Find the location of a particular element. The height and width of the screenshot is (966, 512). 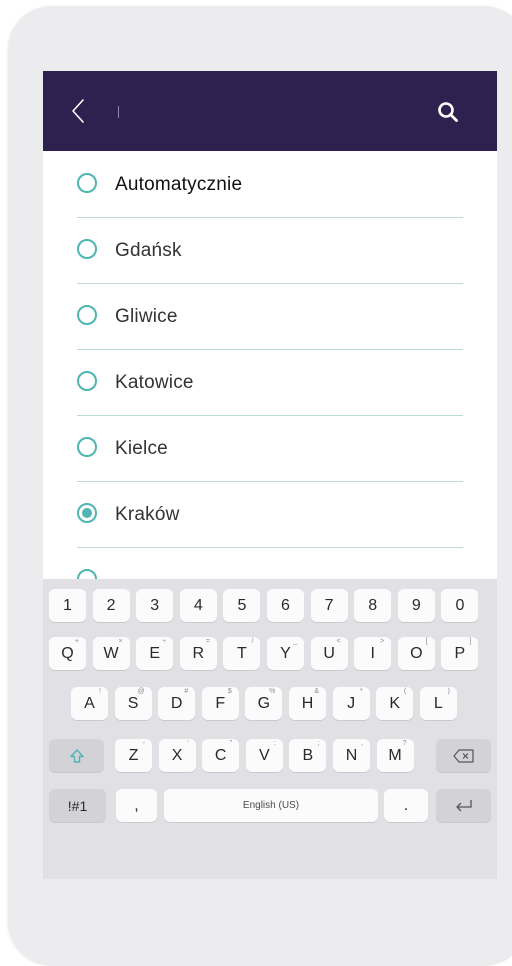

key-2: 2 is located at coordinates (111, 605).